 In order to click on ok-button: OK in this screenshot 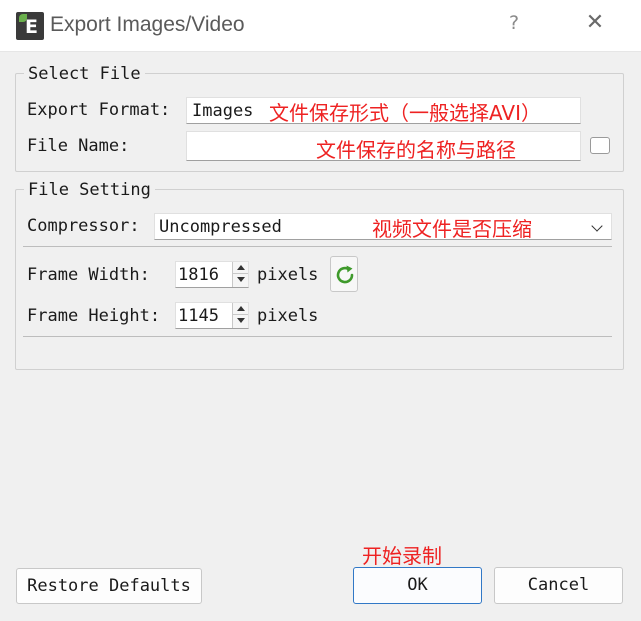, I will do `click(417, 585)`.